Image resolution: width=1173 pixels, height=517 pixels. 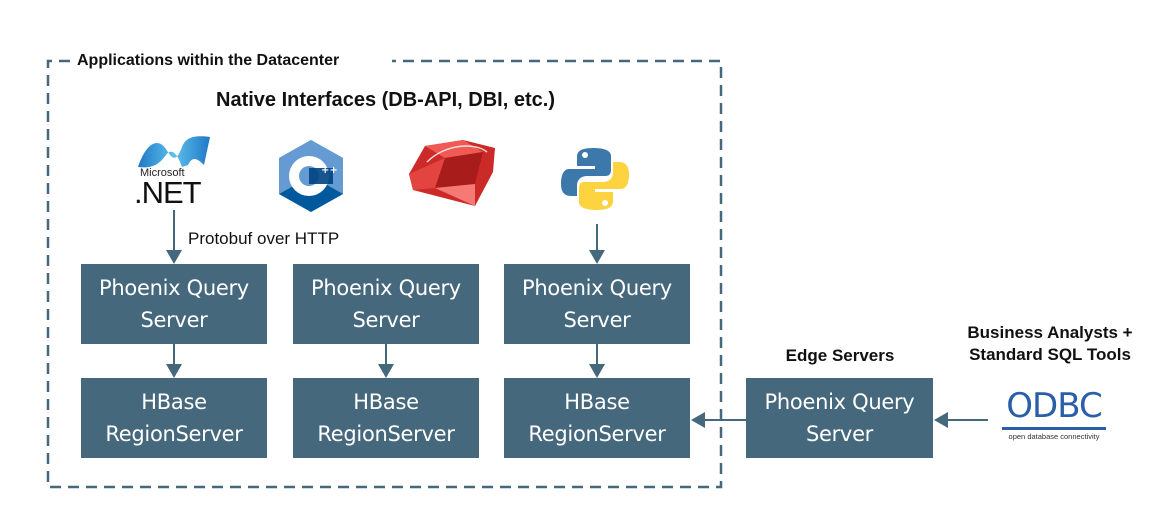 I want to click on odbc-text: ODBC, so click(x=1054, y=406).